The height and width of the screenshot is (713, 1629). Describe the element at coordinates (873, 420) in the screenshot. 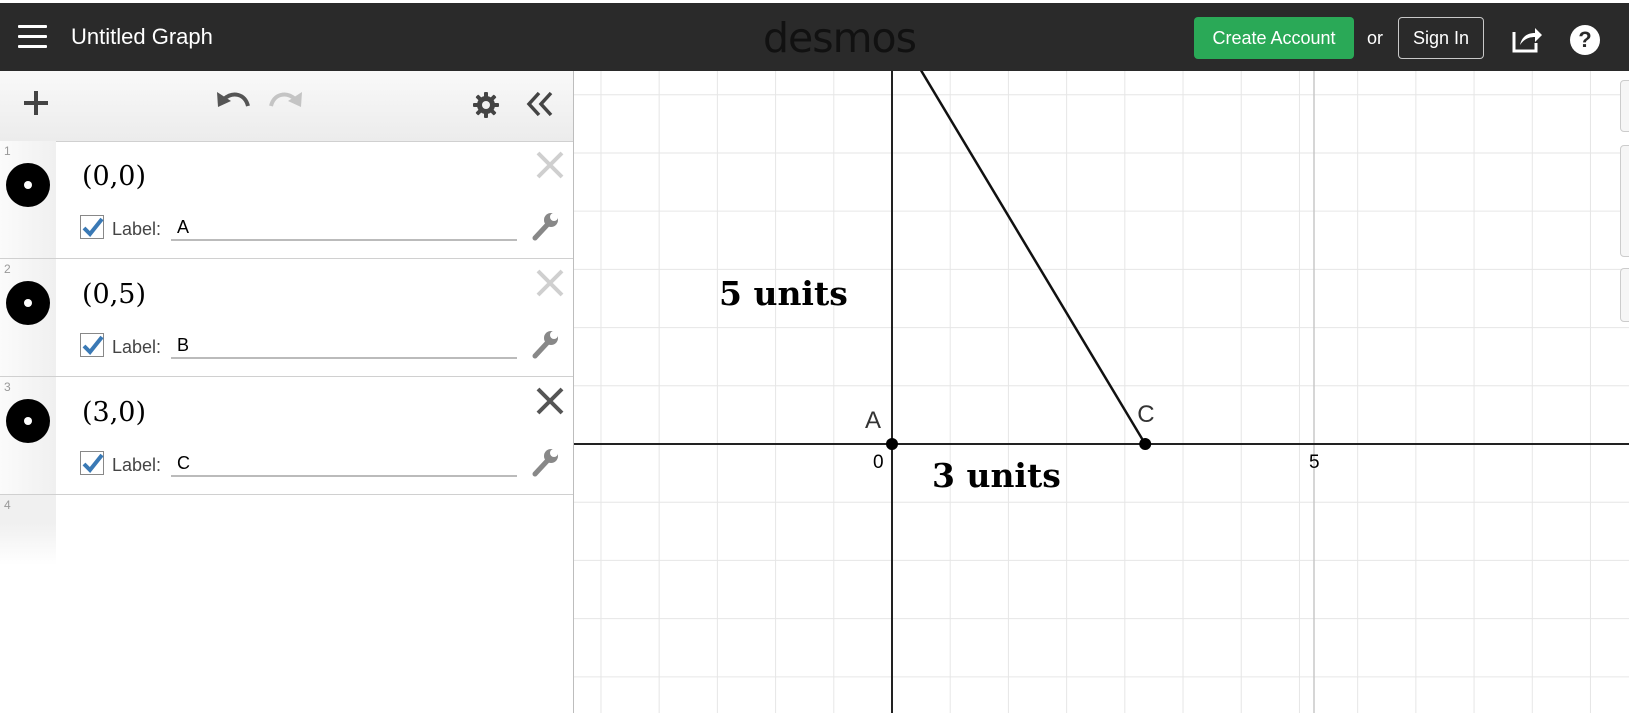

I see `point-label-a: A` at that location.